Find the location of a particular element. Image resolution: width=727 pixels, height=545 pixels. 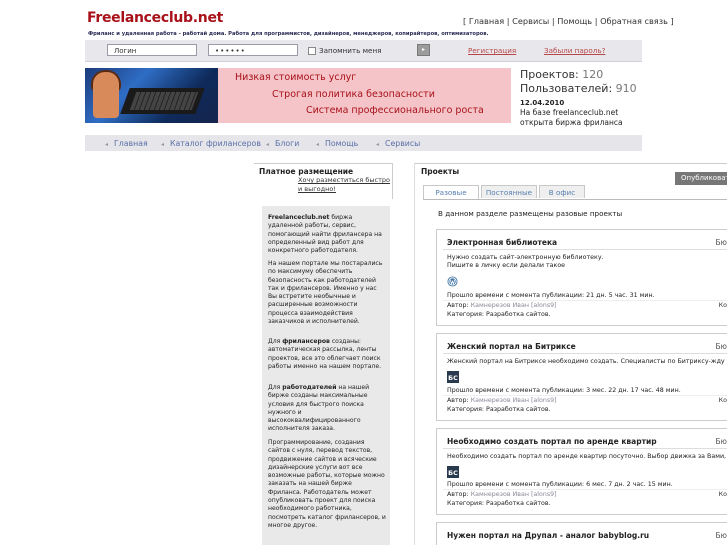

nav-item-help: ◂ Помощь is located at coordinates (337, 144).